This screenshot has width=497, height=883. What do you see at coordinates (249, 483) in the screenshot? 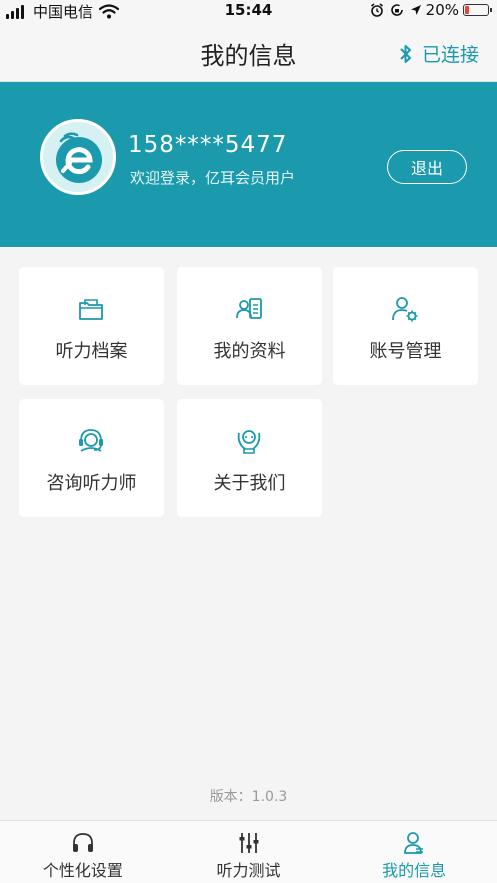
I see `menu-item-label: 关于我们` at bounding box center [249, 483].